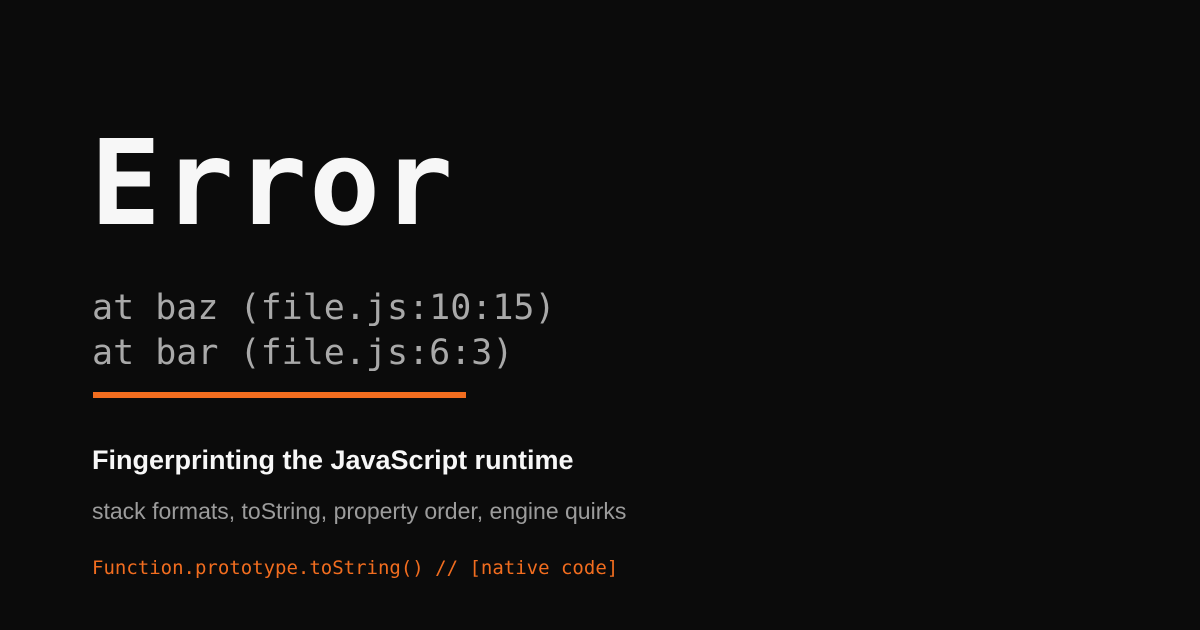  I want to click on page-title: Fingerprinting the JavaScript runtime, so click(333, 460).